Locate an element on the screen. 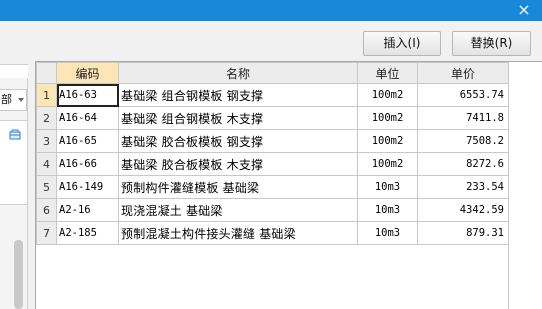  replace-button: 替换(R) is located at coordinates (491, 43).